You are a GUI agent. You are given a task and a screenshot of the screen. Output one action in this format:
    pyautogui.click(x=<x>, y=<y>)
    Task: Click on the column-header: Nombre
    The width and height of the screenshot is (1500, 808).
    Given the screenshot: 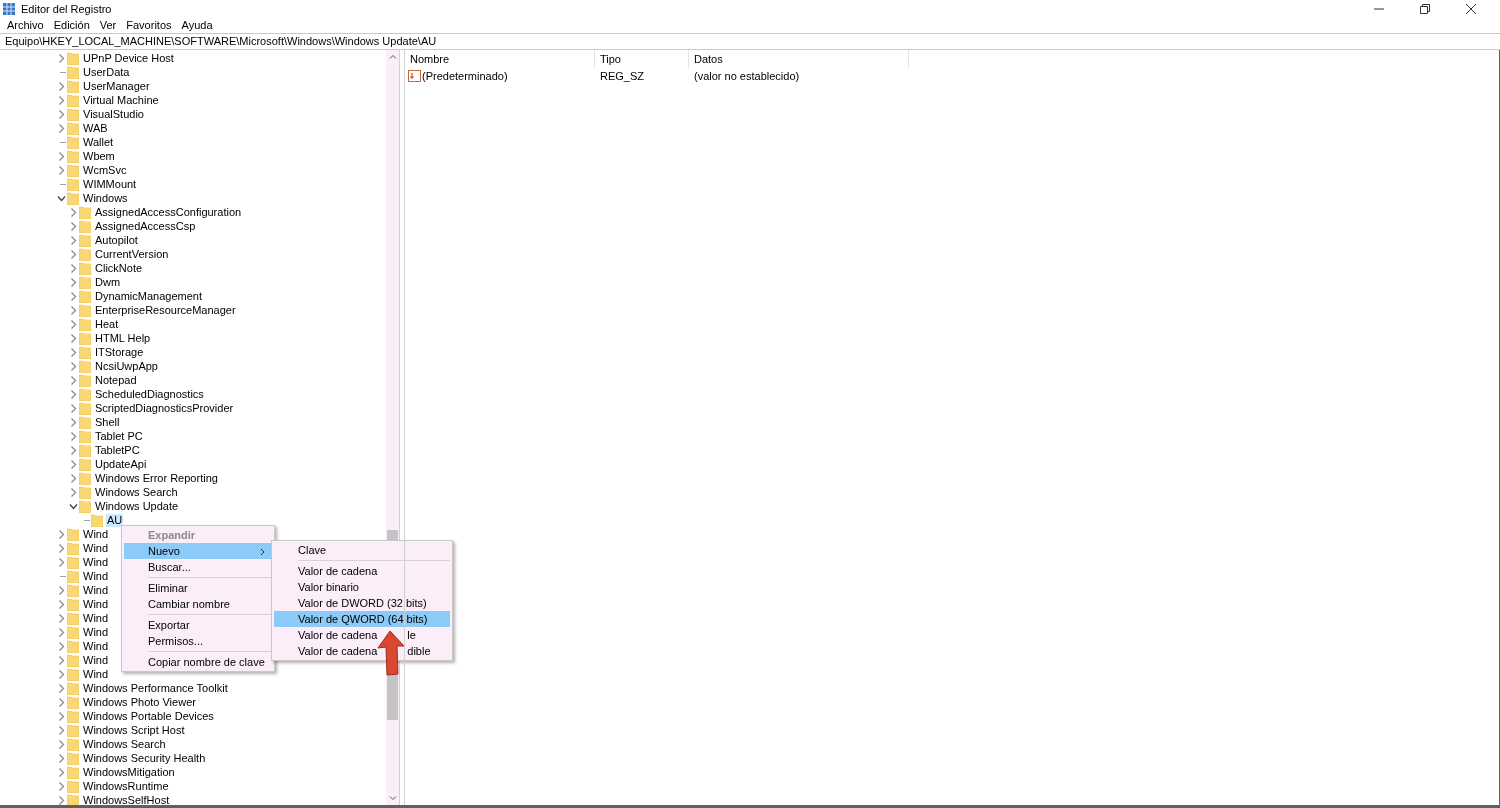 What is the action you would take?
    pyautogui.click(x=500, y=59)
    